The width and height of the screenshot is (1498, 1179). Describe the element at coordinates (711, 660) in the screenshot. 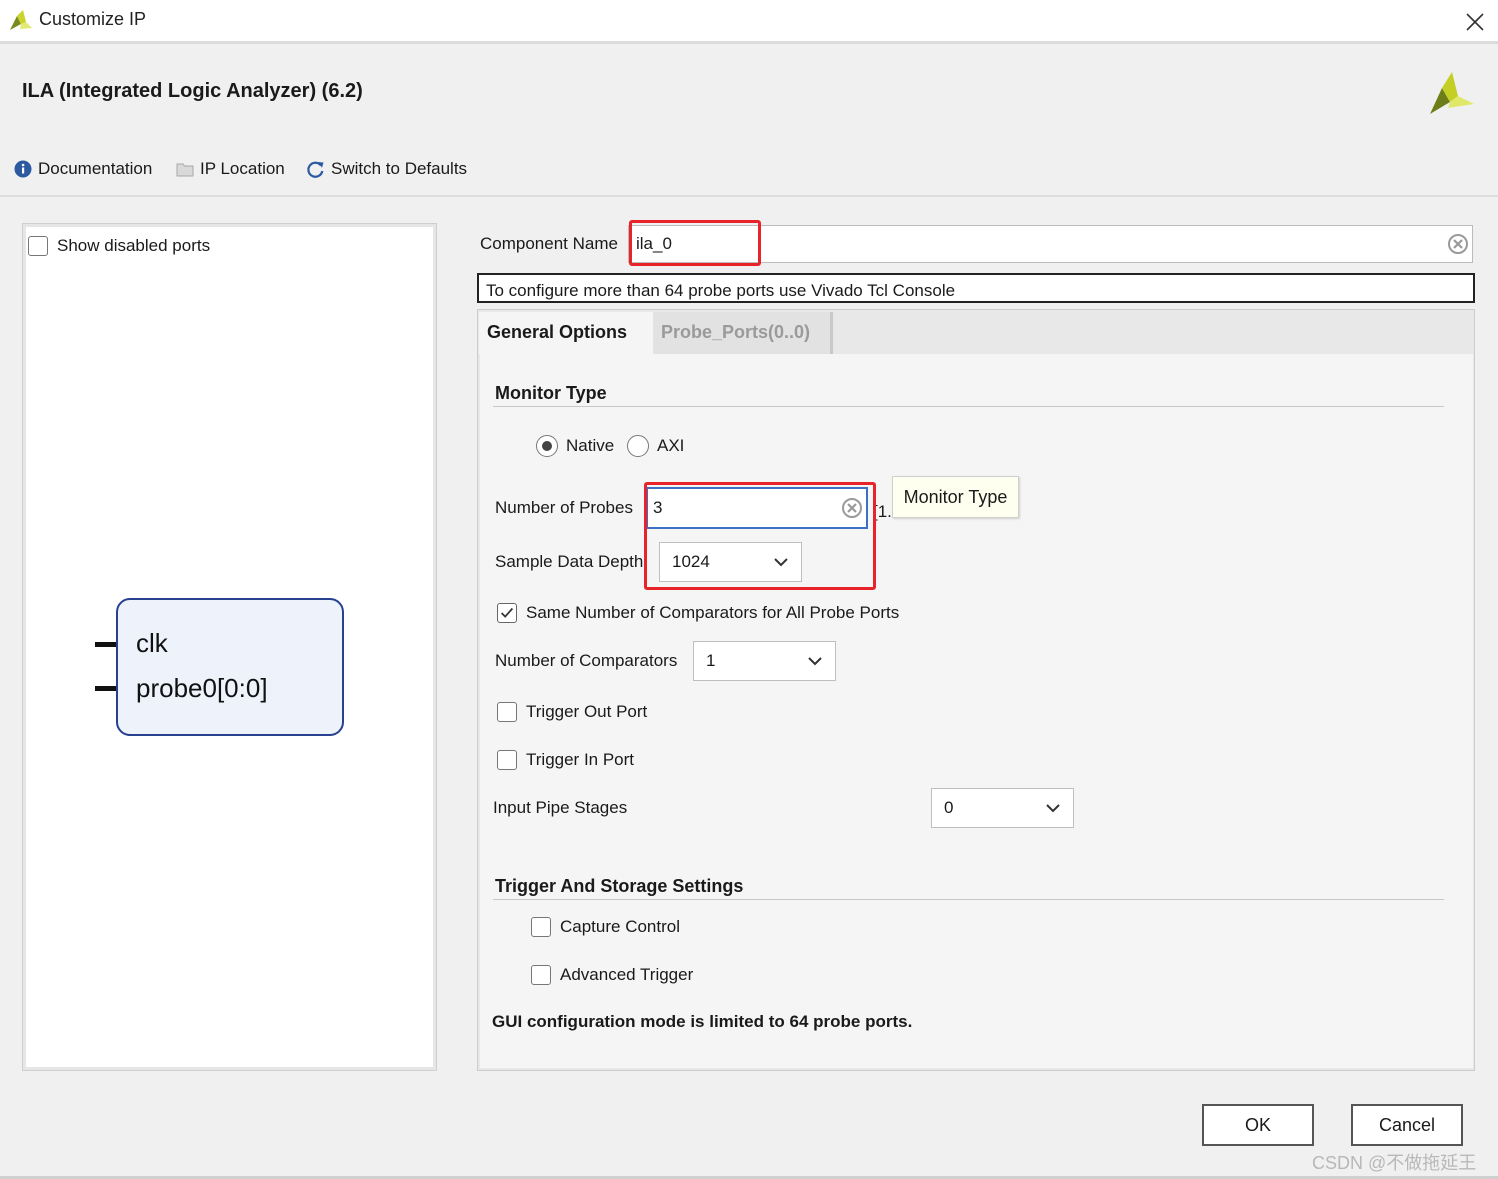

I see `number-of-comparators-value: 1` at that location.